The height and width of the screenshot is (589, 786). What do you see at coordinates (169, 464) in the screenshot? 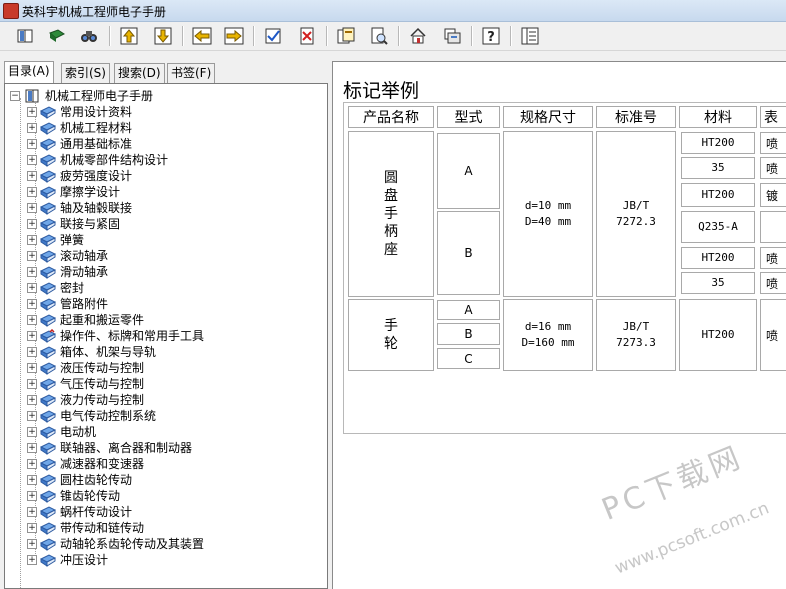
I see `tree-item: + 减速器和变速器` at bounding box center [169, 464].